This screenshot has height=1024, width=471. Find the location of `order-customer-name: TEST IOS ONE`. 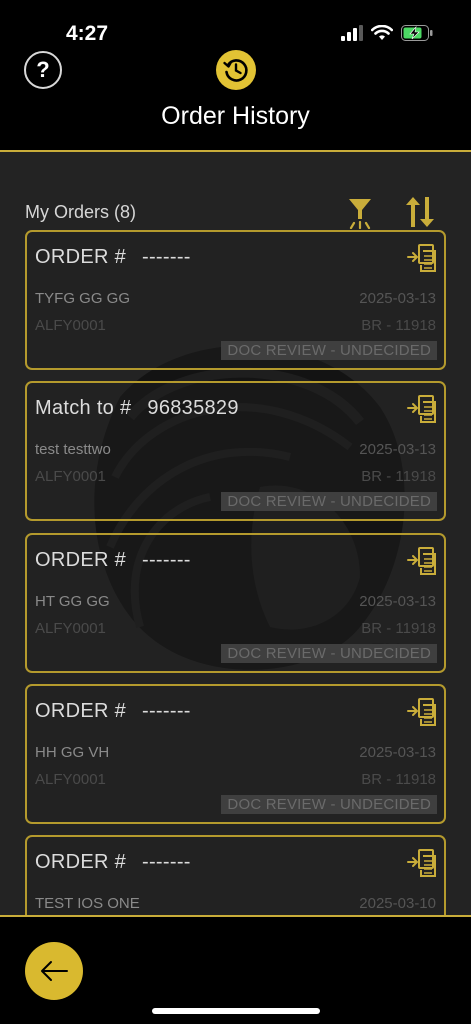

order-customer-name: TEST IOS ONE is located at coordinates (87, 903).